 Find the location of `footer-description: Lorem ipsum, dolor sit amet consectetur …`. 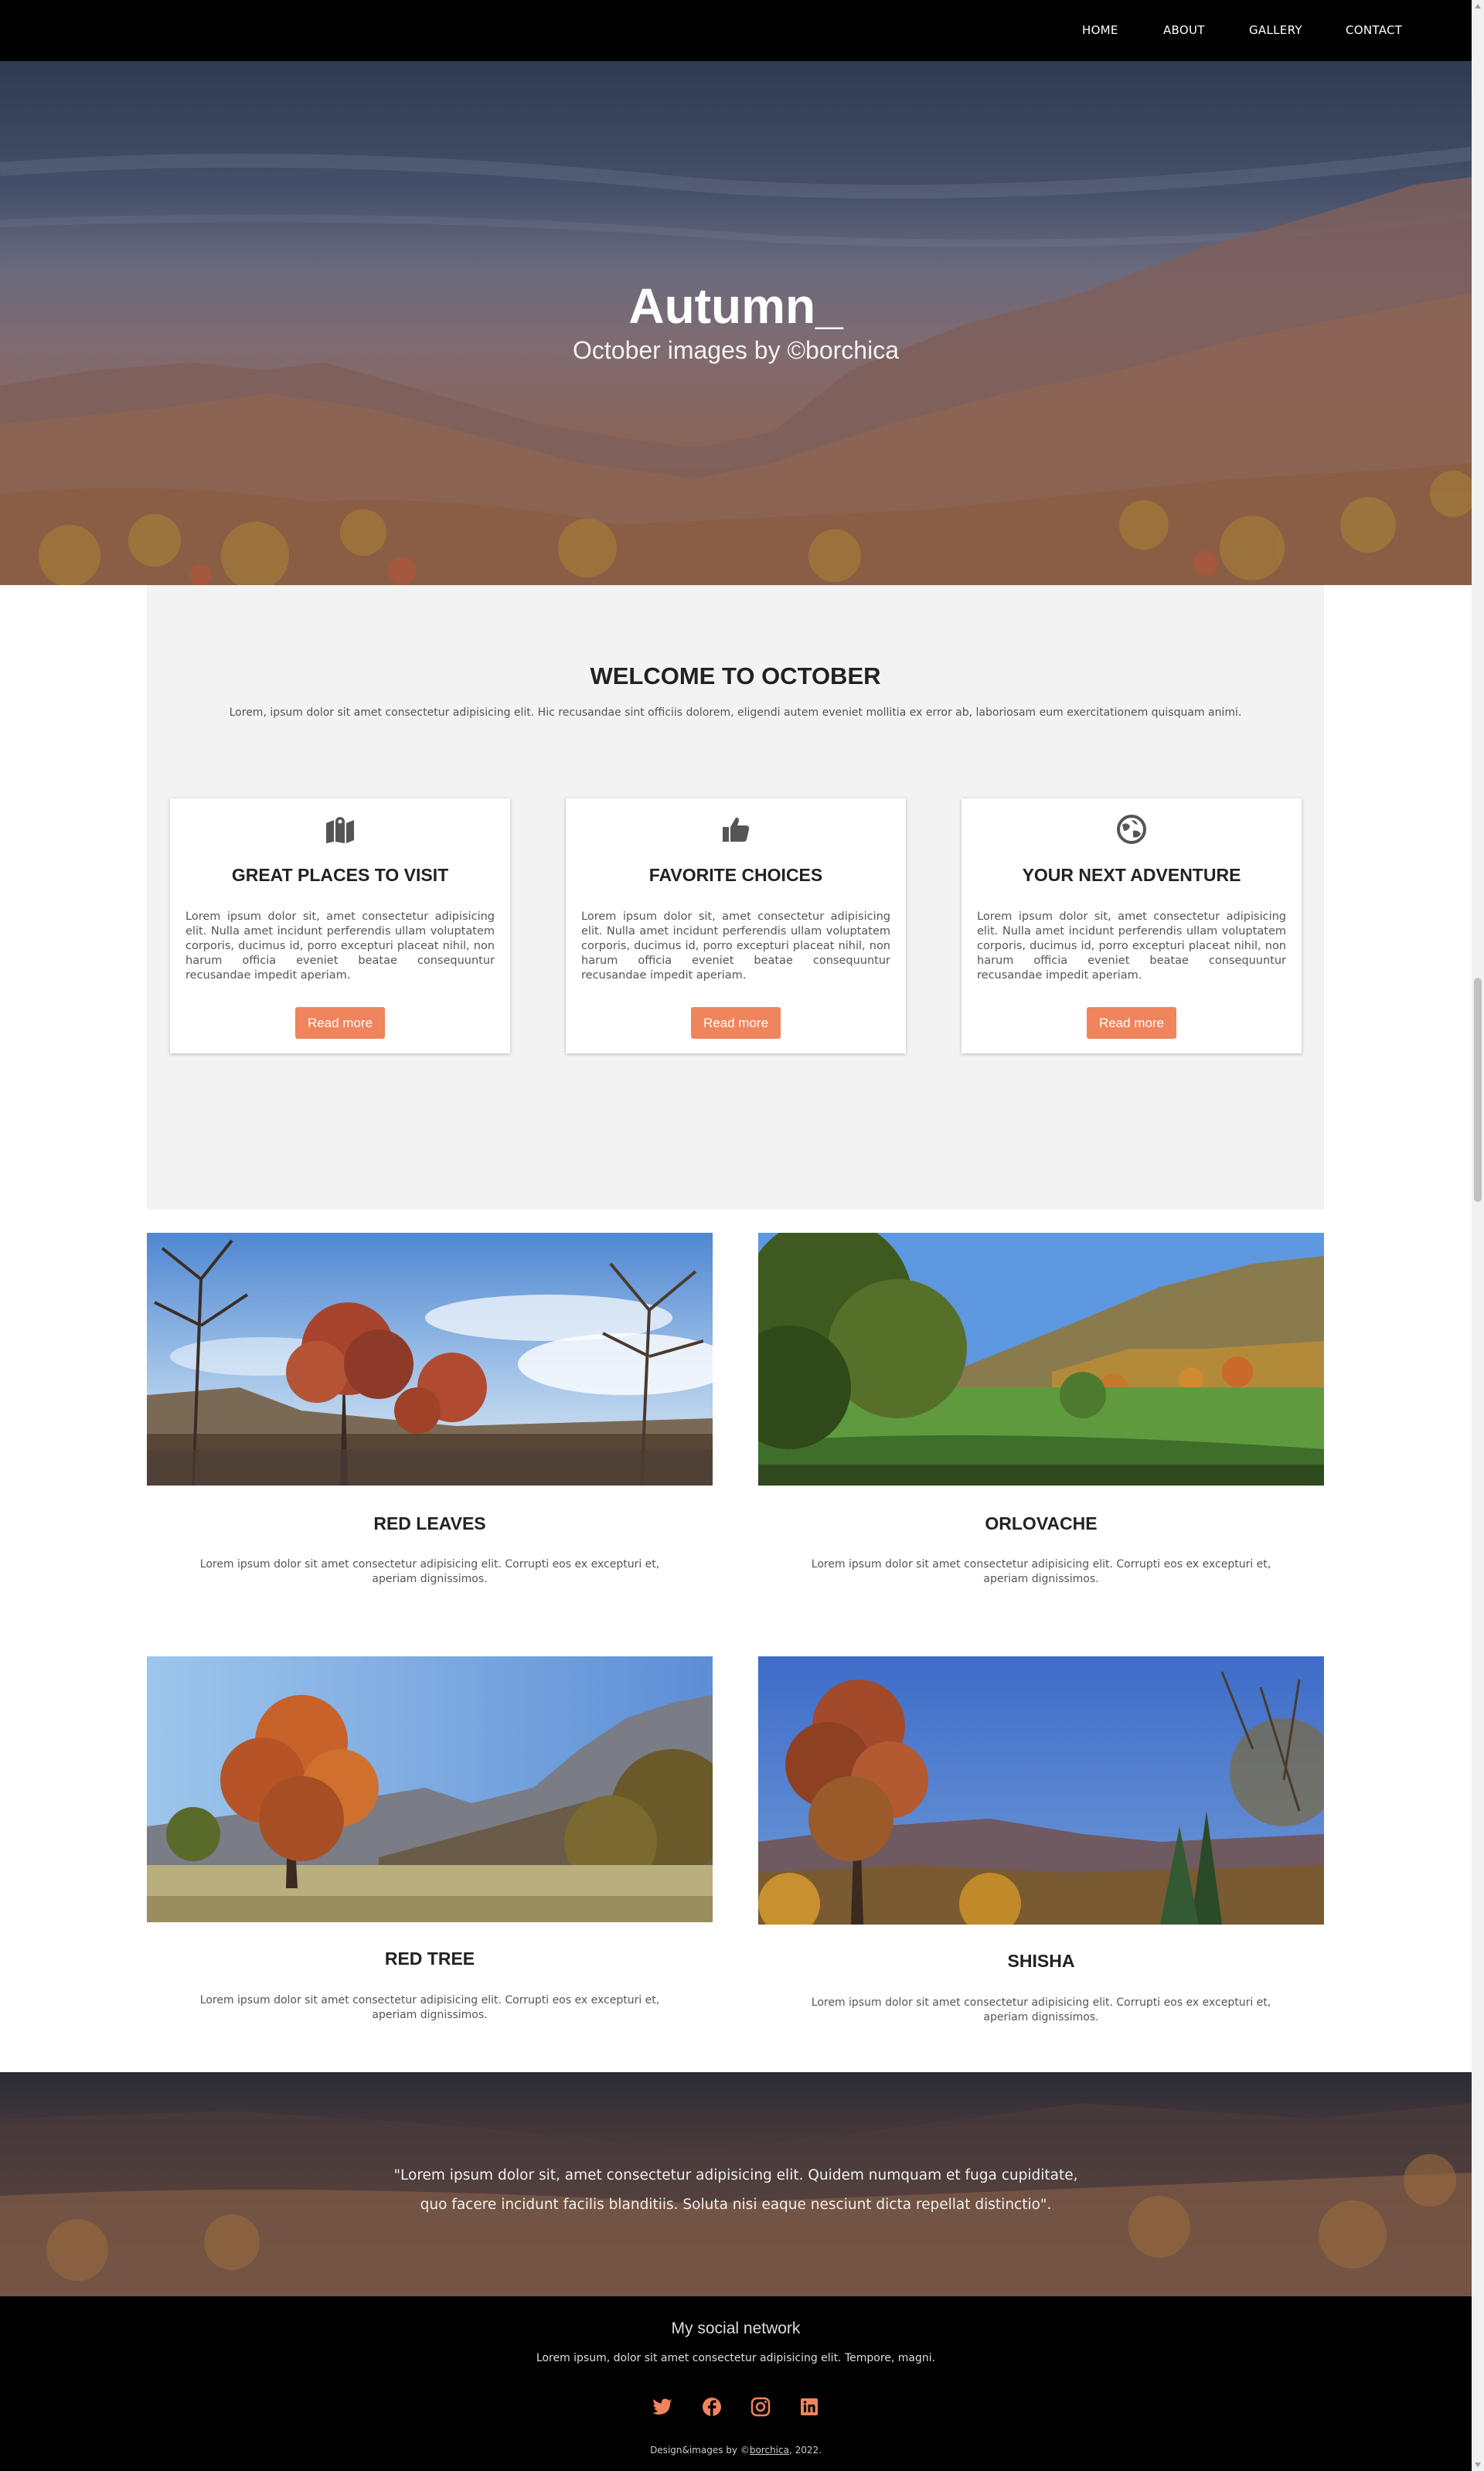

footer-description: Lorem ipsum, dolor sit amet consectetur … is located at coordinates (736, 2358).